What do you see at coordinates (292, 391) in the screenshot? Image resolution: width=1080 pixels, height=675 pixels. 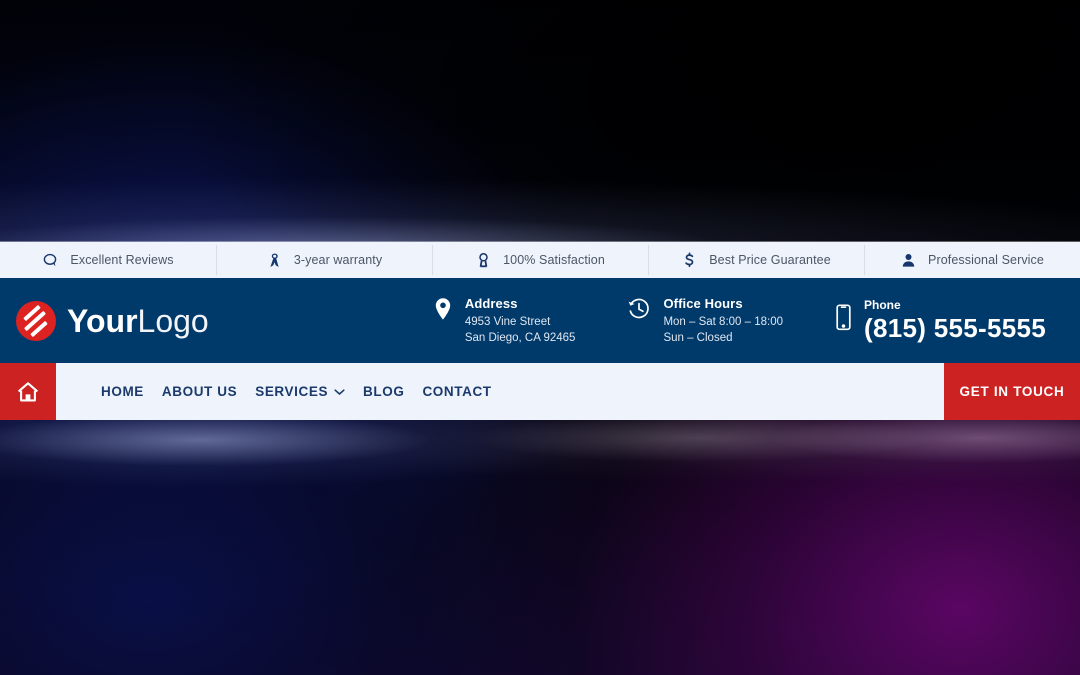 I see `nav-link-label: SERVICES` at bounding box center [292, 391].